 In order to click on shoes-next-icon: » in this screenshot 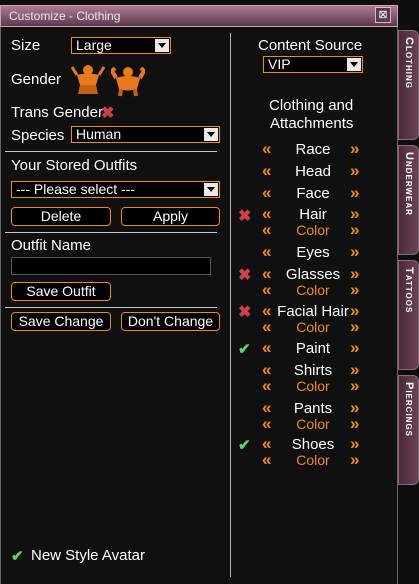, I will do `click(354, 443)`.